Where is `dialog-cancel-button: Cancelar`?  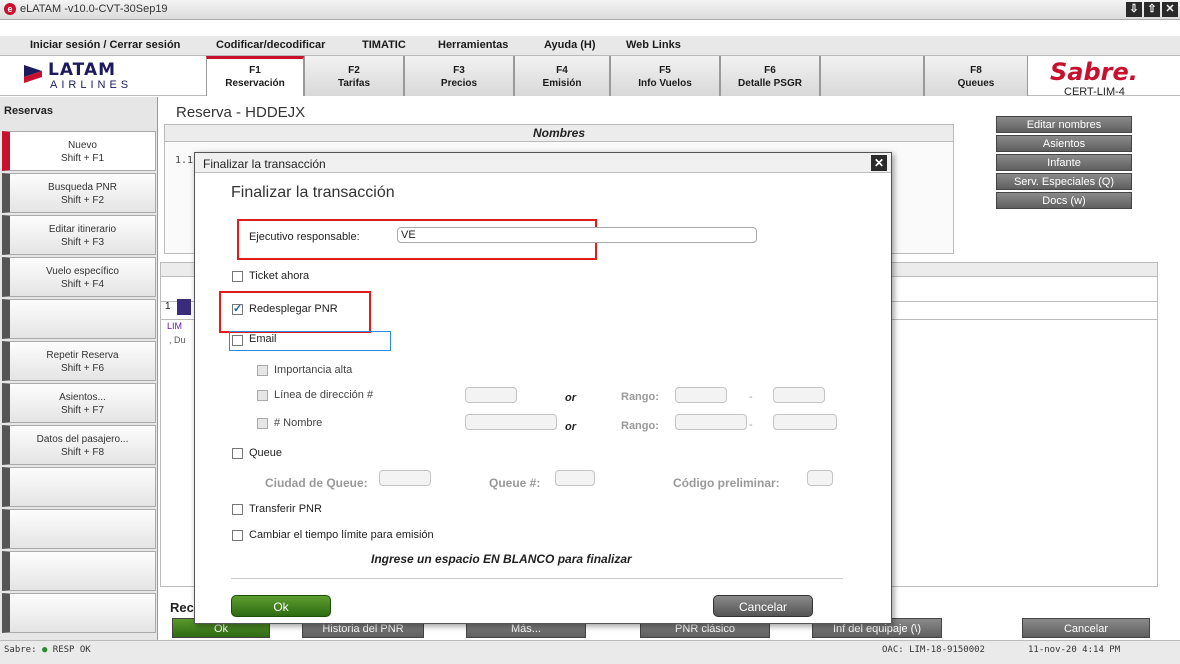
dialog-cancel-button: Cancelar is located at coordinates (763, 606).